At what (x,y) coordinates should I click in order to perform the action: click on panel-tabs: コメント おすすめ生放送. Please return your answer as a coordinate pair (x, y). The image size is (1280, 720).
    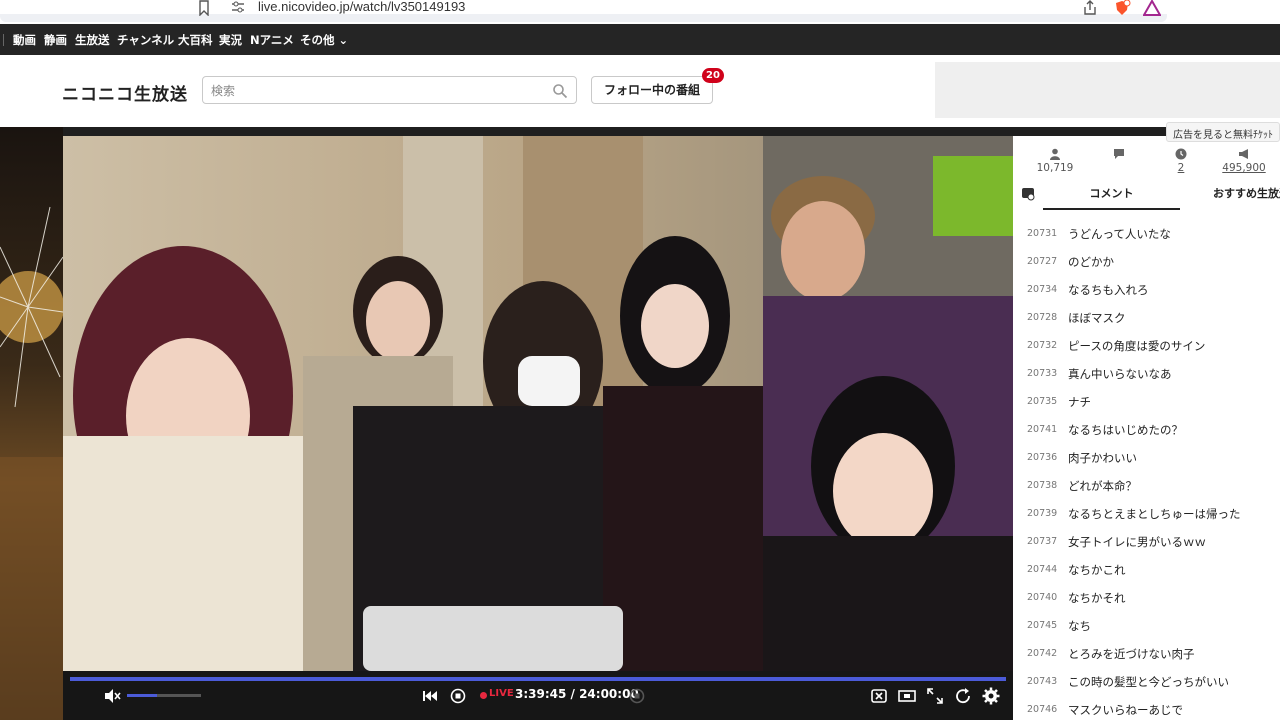
    Looking at the image, I should click on (1146, 196).